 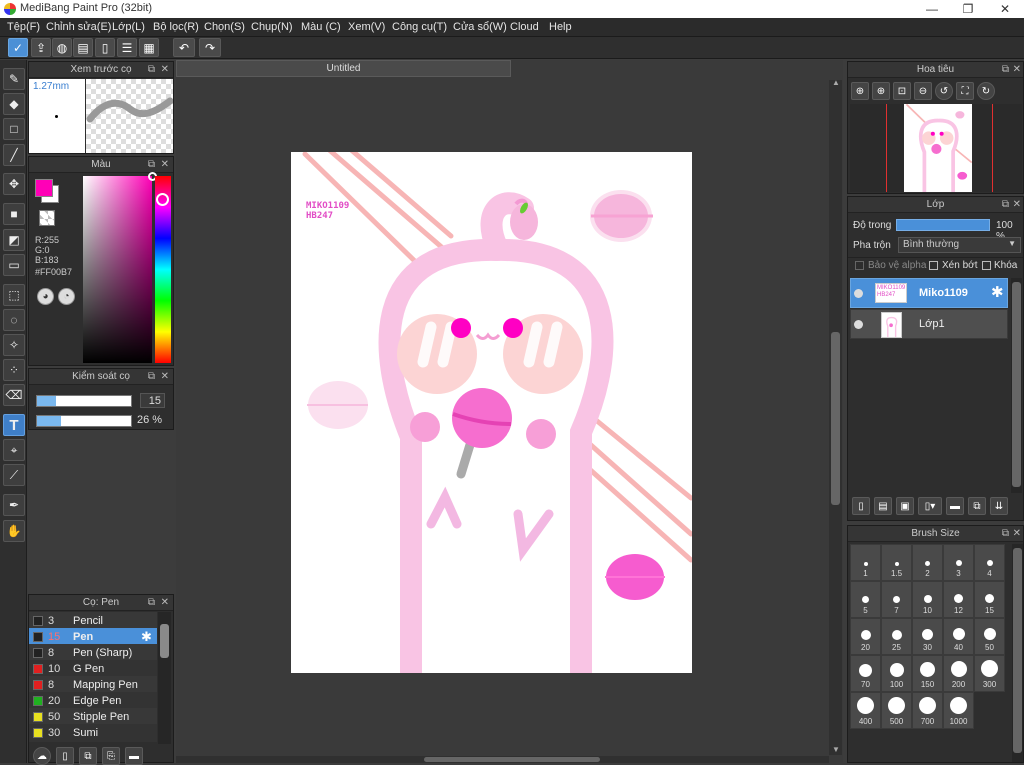 What do you see at coordinates (944, 91) in the screenshot?
I see `rotate-left-icon: ↺` at bounding box center [944, 91].